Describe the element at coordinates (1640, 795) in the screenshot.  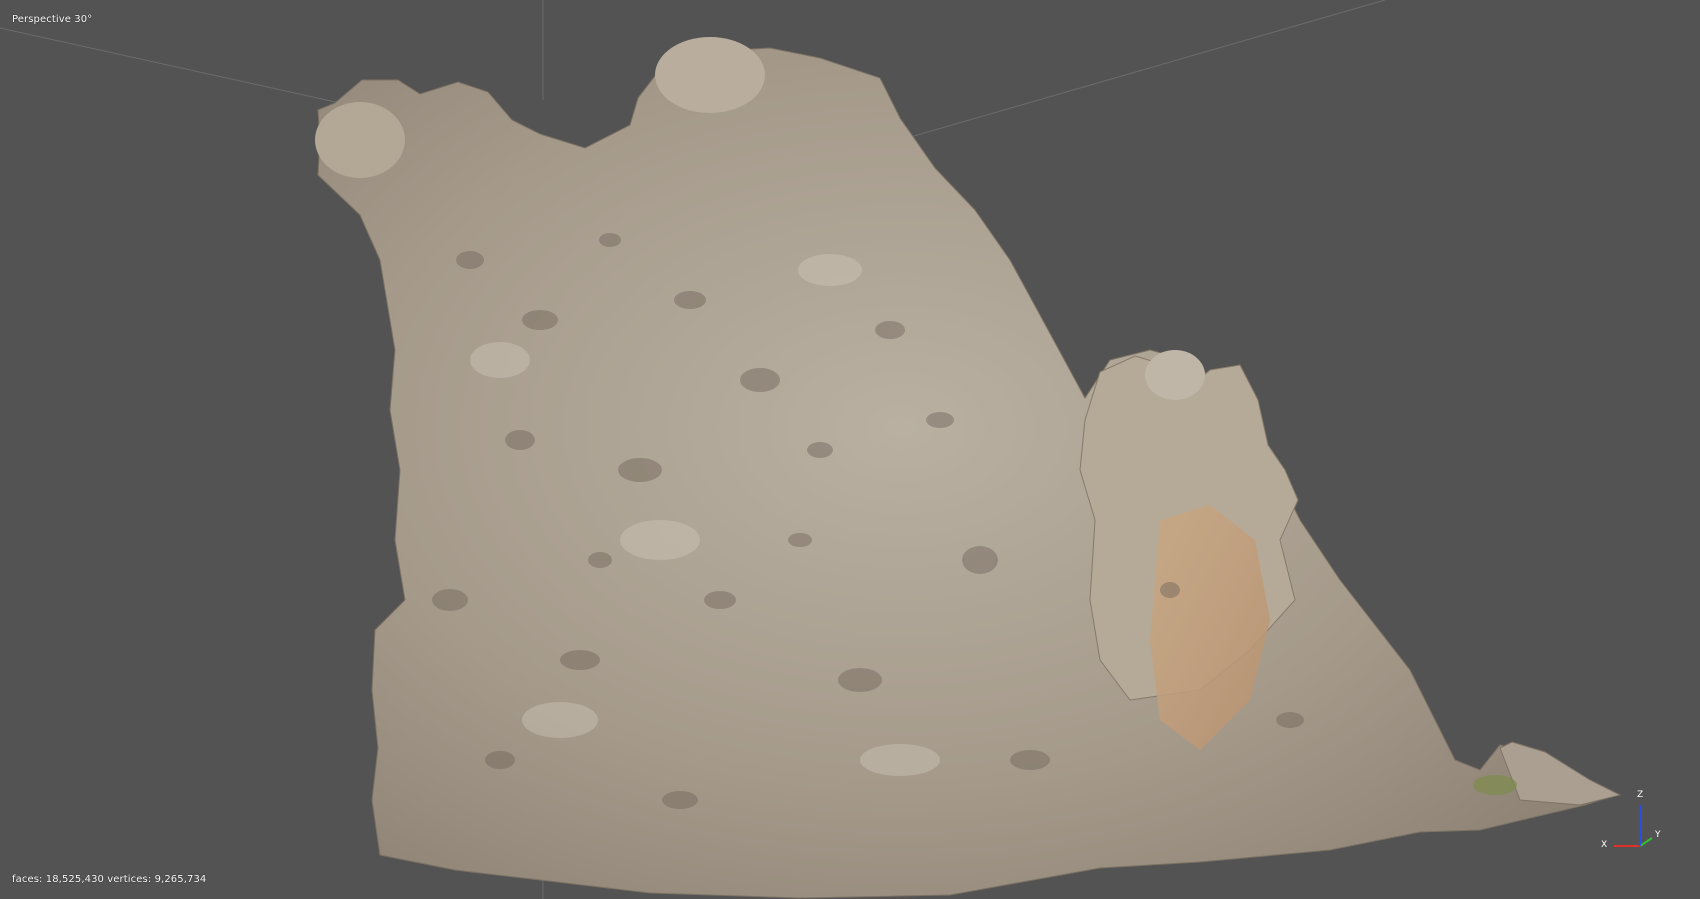
I see `axis-z-label: Z` at that location.